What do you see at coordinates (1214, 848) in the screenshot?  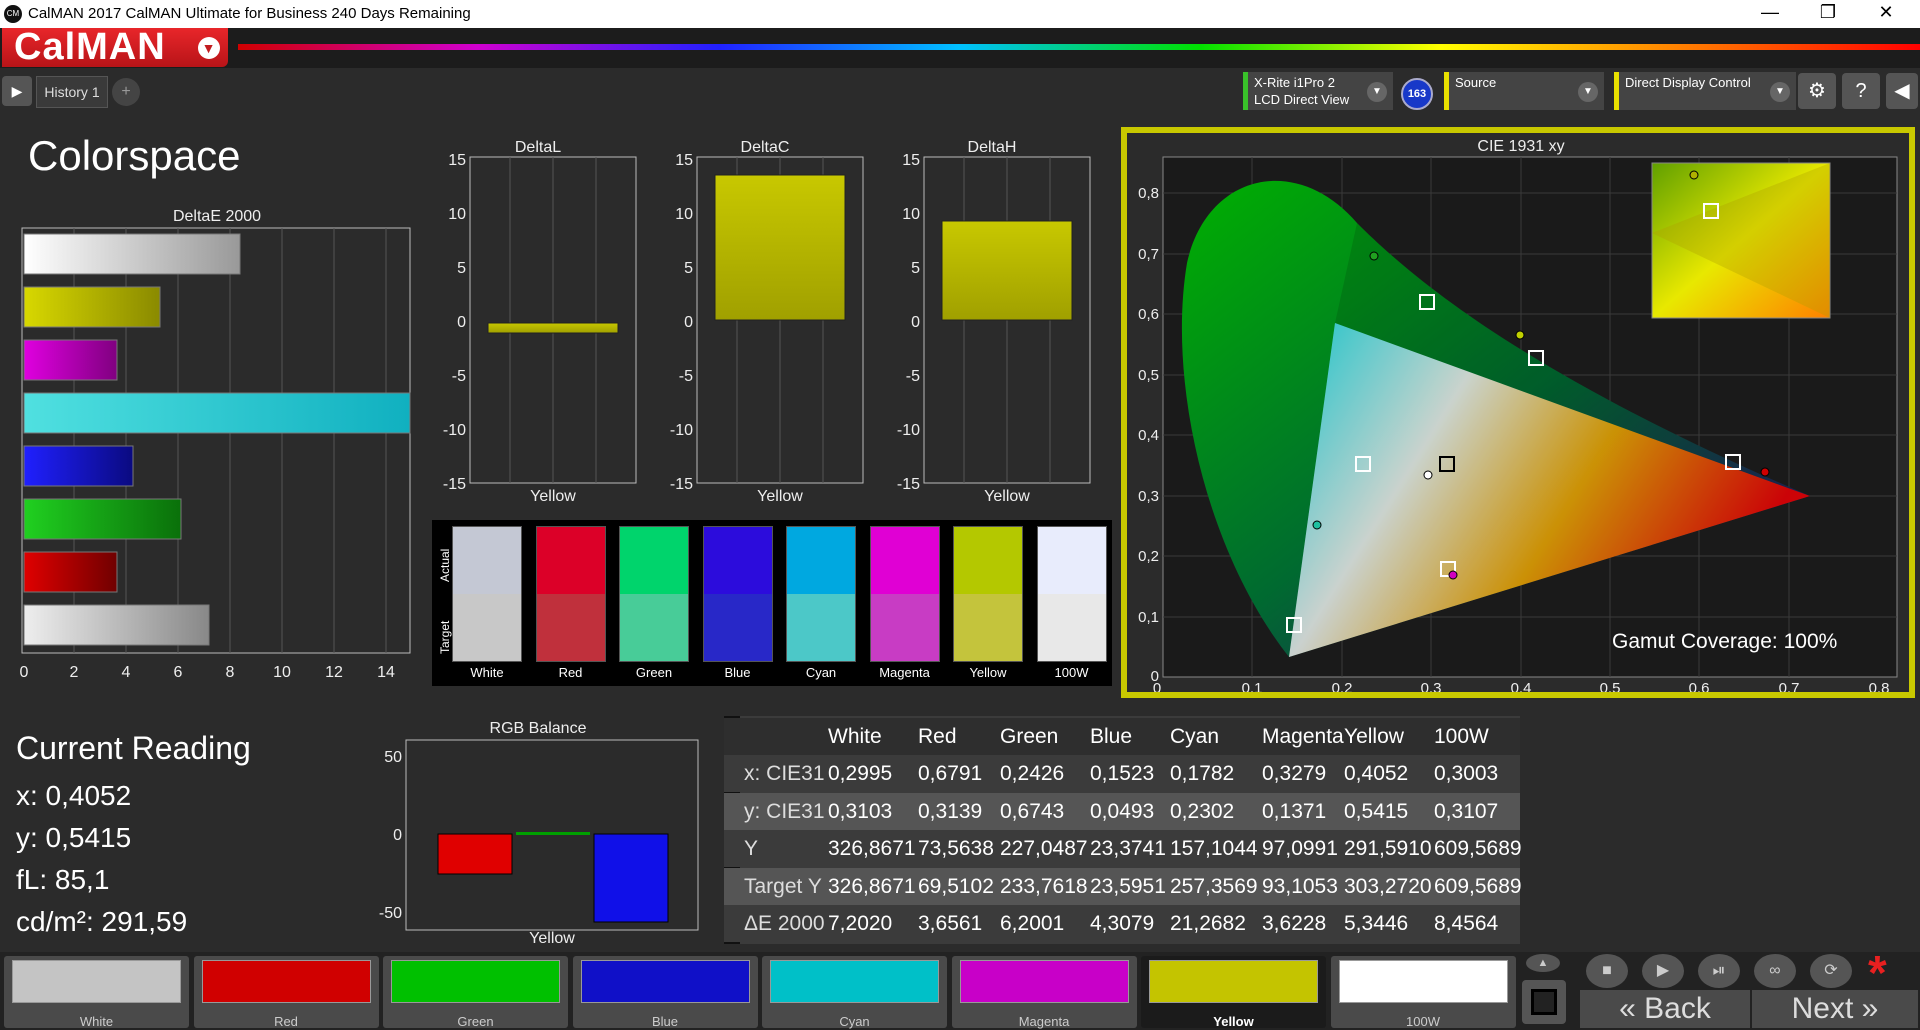 I see `table-cell: 157,1044` at bounding box center [1214, 848].